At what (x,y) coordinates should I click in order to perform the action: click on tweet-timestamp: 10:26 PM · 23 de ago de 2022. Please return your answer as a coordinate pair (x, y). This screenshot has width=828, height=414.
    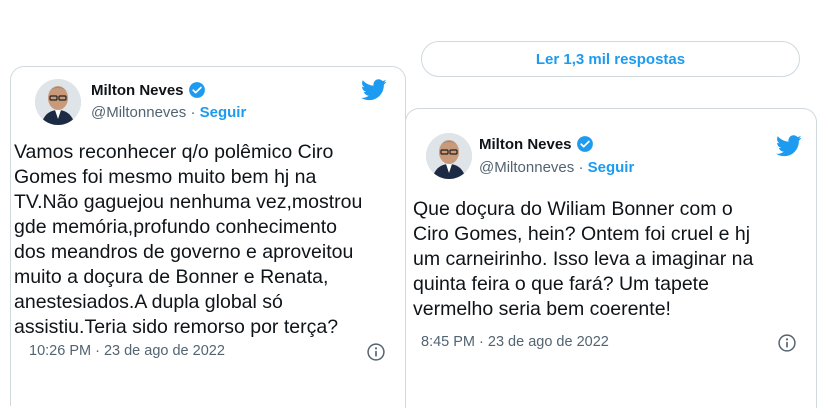
    Looking at the image, I should click on (127, 351).